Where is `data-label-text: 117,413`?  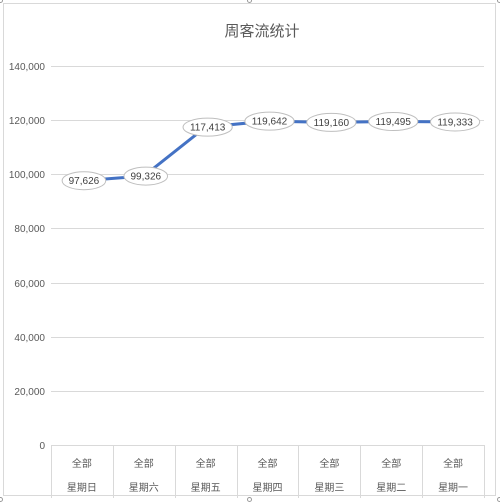 data-label-text: 117,413 is located at coordinates (208, 128).